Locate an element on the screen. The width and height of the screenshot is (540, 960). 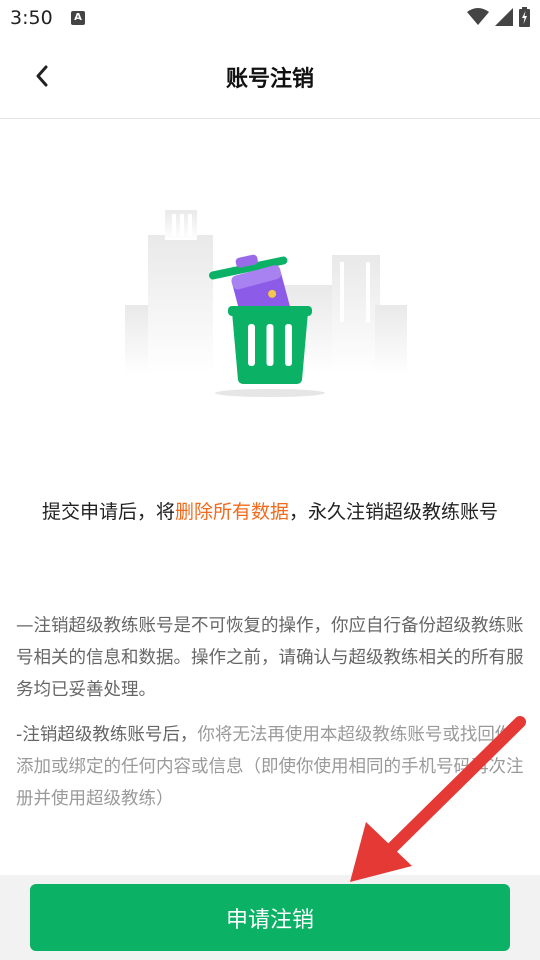
page-title: 账号注销 is located at coordinates (269, 79).